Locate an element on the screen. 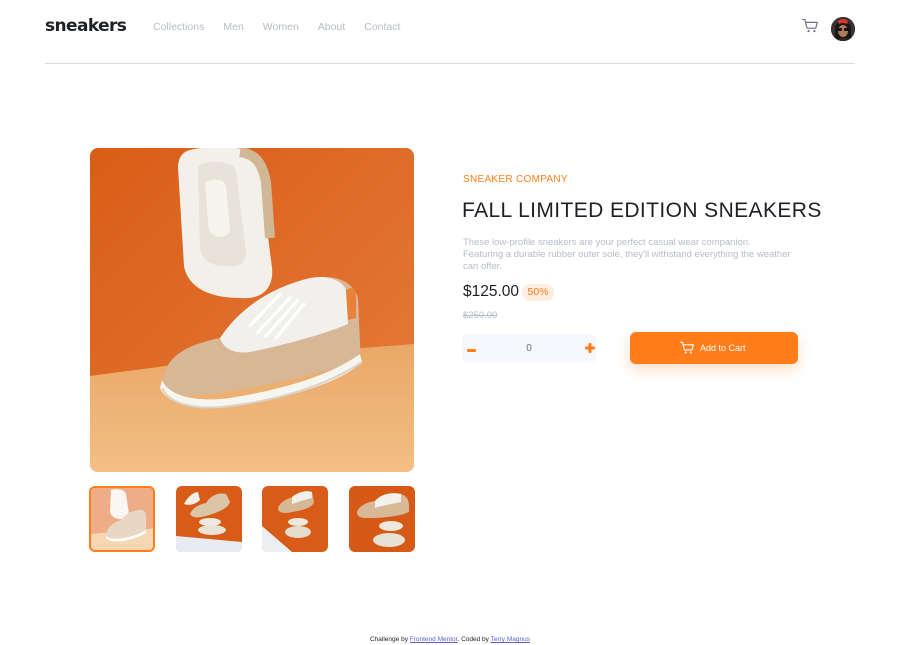 Image resolution: width=900 pixels, height=645 pixels. product-title: FALL LIMITED EDITION SNEAKERS is located at coordinates (642, 210).